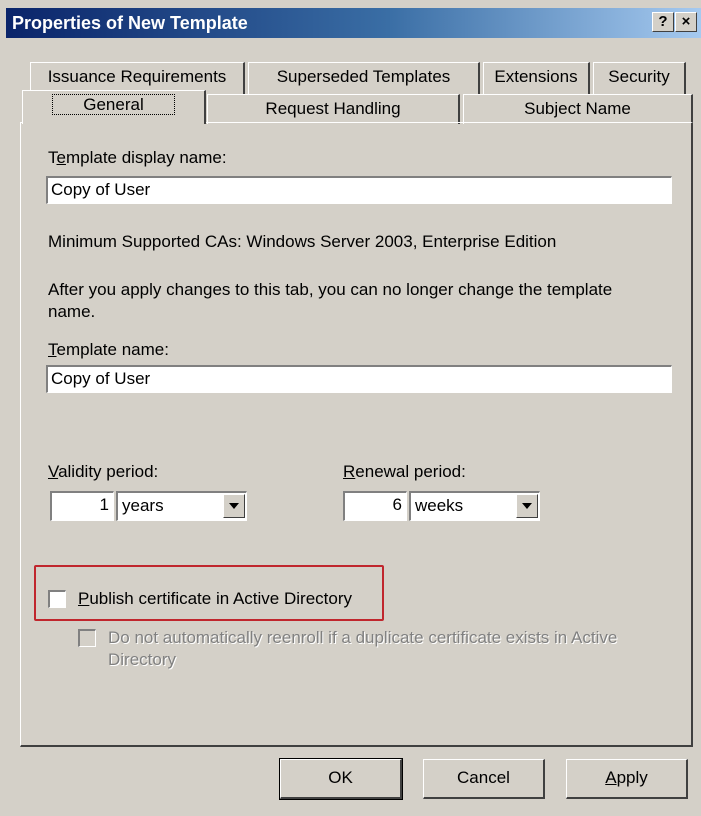 The width and height of the screenshot is (701, 816). I want to click on validity-unit-value: years, so click(143, 505).